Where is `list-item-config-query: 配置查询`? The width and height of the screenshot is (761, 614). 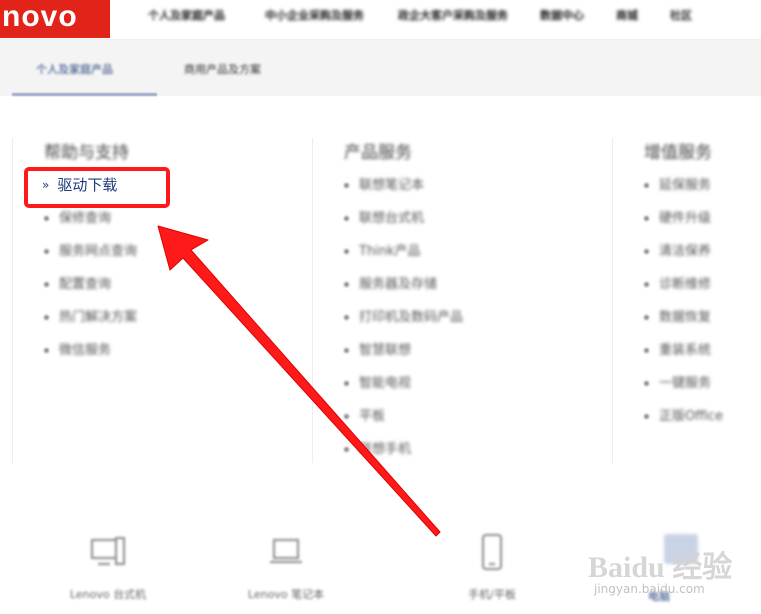
list-item-config-query: 配置查询 is located at coordinates (90, 284).